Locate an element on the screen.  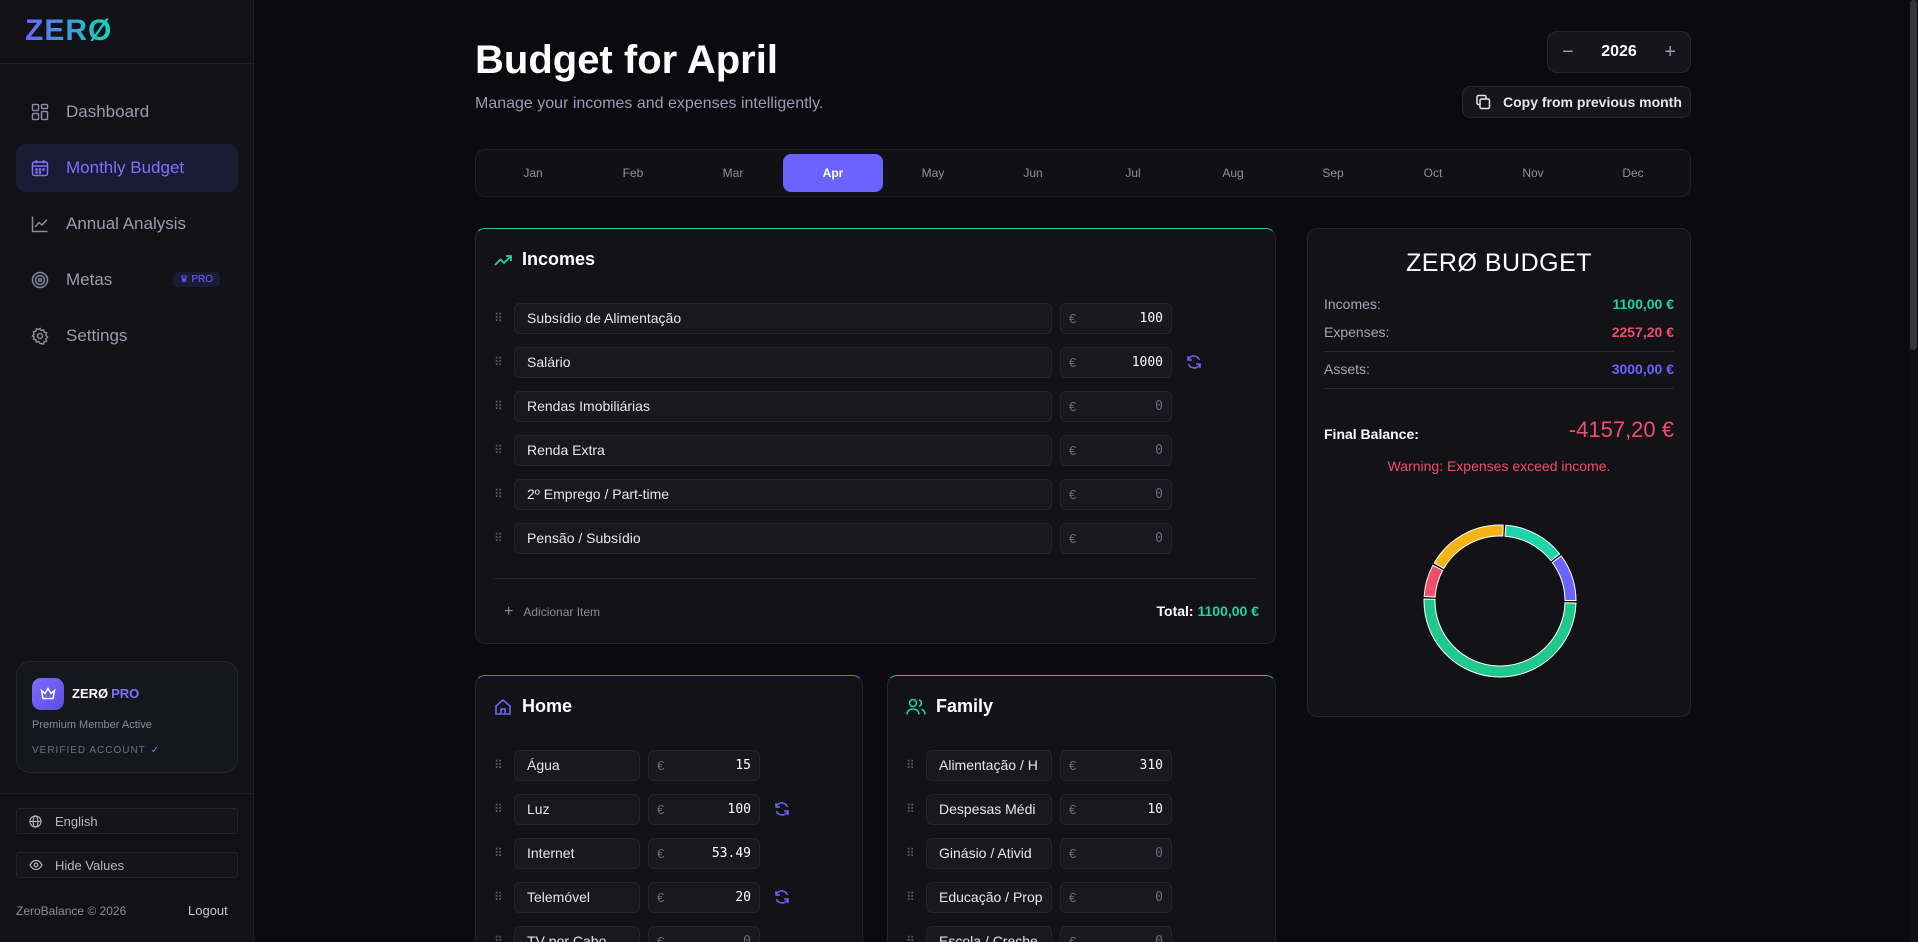
tab-feb: Feb is located at coordinates (633, 173).